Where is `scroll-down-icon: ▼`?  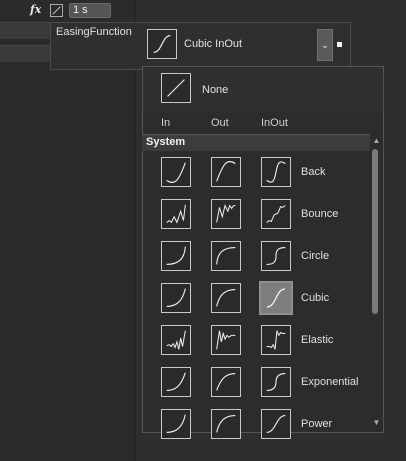 scroll-down-icon: ▼ is located at coordinates (376, 423).